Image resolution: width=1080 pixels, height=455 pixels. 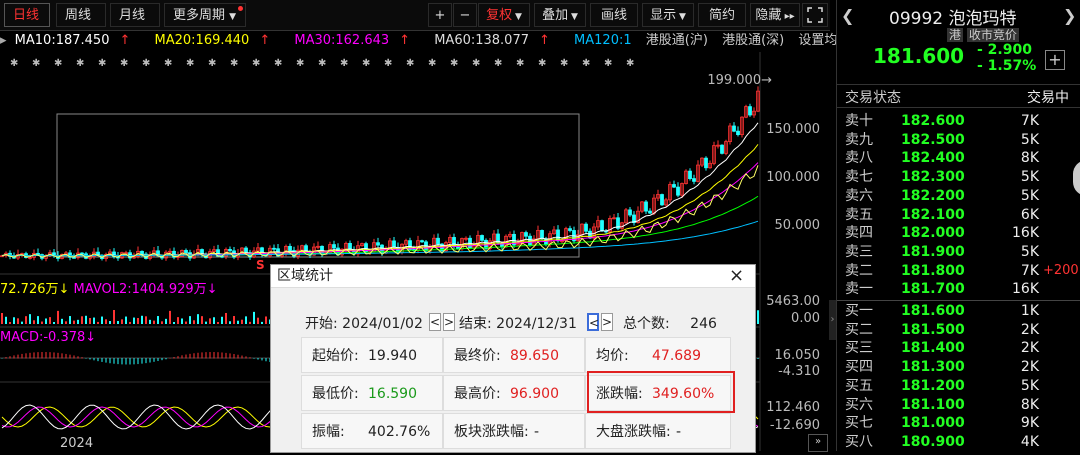 I want to click on ma30-label: MA30:162.643, so click(x=342, y=40).